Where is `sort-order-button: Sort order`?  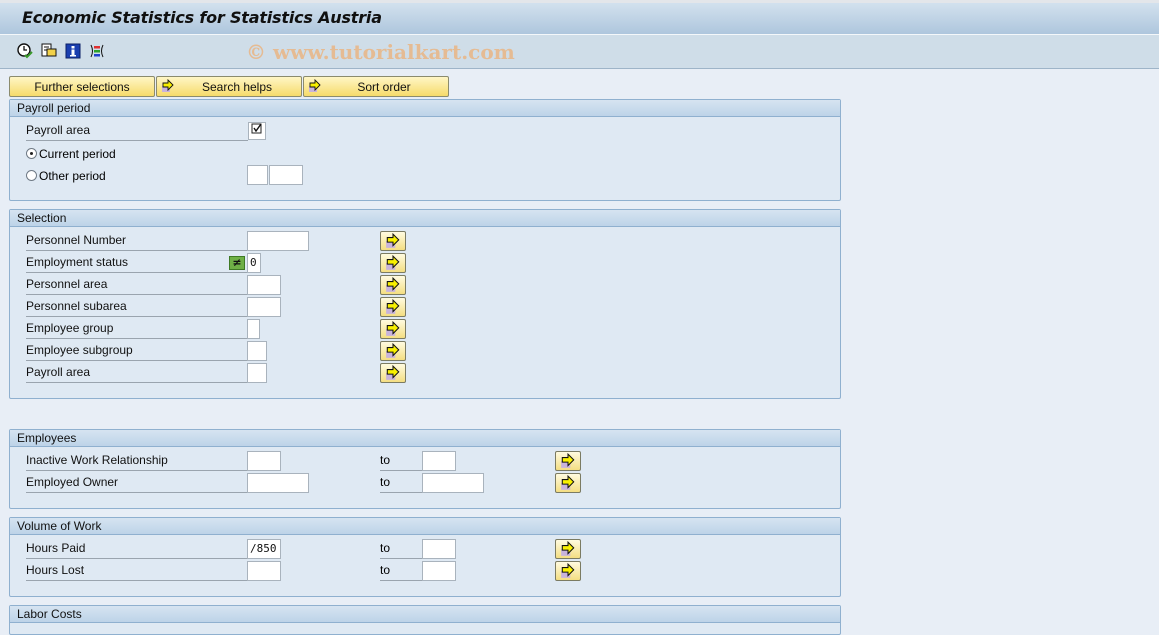 sort-order-button: Sort order is located at coordinates (376, 86).